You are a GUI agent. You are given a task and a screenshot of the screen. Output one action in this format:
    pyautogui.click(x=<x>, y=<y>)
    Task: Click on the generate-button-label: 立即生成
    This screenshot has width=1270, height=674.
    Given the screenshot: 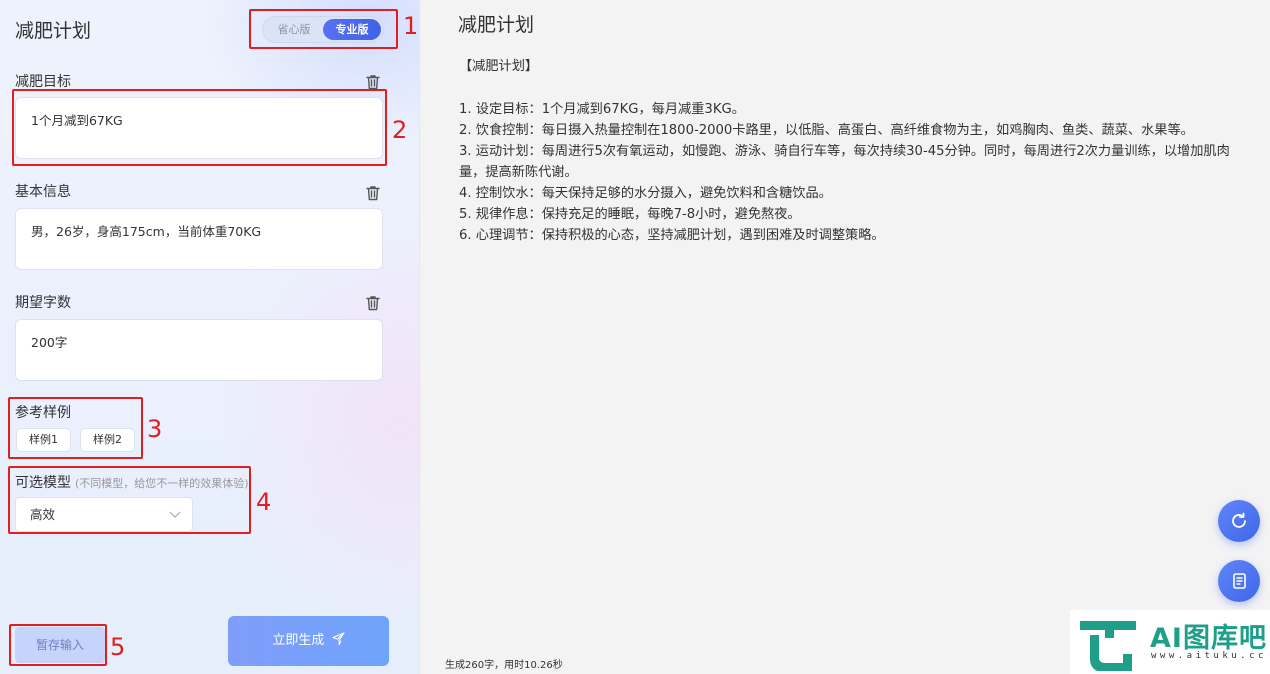 What is the action you would take?
    pyautogui.click(x=298, y=640)
    